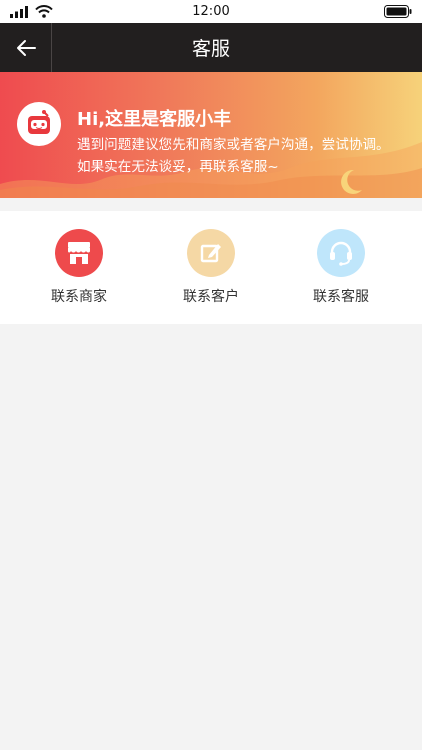 The height and width of the screenshot is (750, 422). I want to click on service-avatar, so click(39, 124).